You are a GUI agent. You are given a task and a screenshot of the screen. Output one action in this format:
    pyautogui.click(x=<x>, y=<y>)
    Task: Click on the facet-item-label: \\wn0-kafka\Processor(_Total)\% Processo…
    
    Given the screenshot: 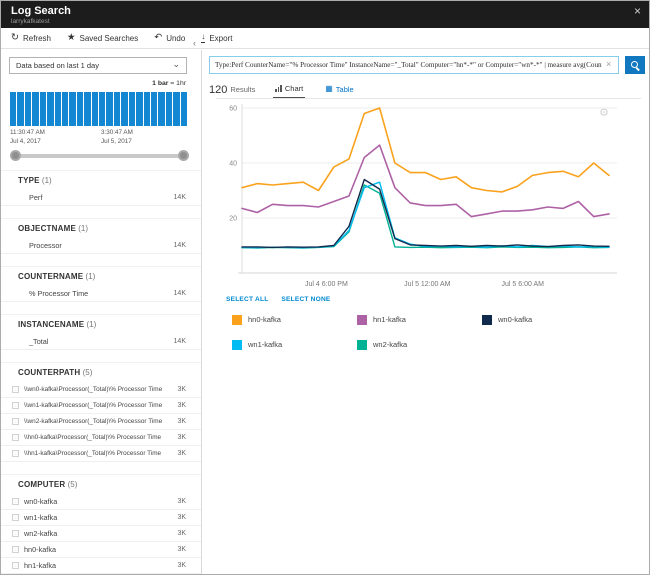 What is the action you would take?
    pyautogui.click(x=93, y=389)
    